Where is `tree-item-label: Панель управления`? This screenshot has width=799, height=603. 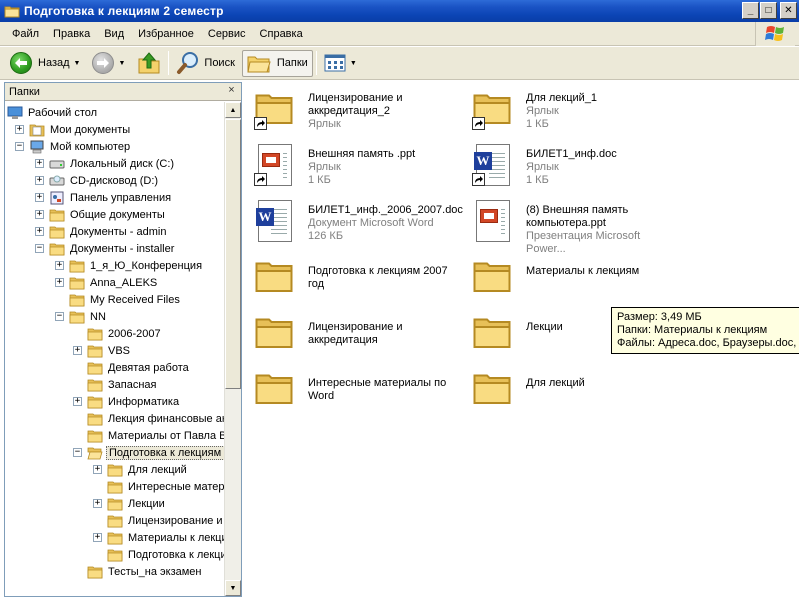 tree-item-label: Панель управления is located at coordinates (121, 197).